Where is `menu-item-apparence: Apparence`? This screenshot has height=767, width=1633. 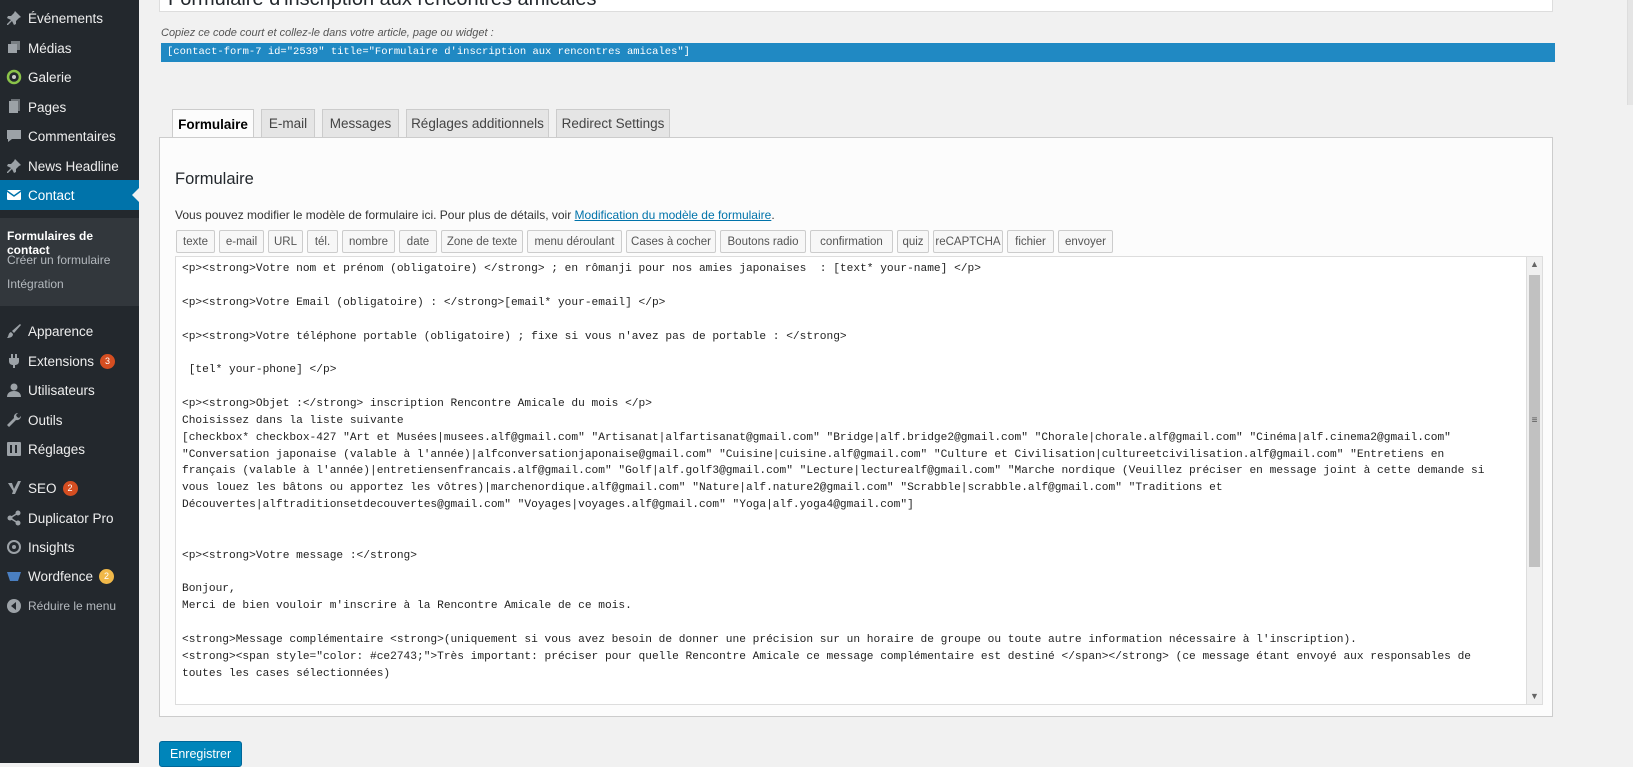
menu-item-apparence: Apparence is located at coordinates (69, 331).